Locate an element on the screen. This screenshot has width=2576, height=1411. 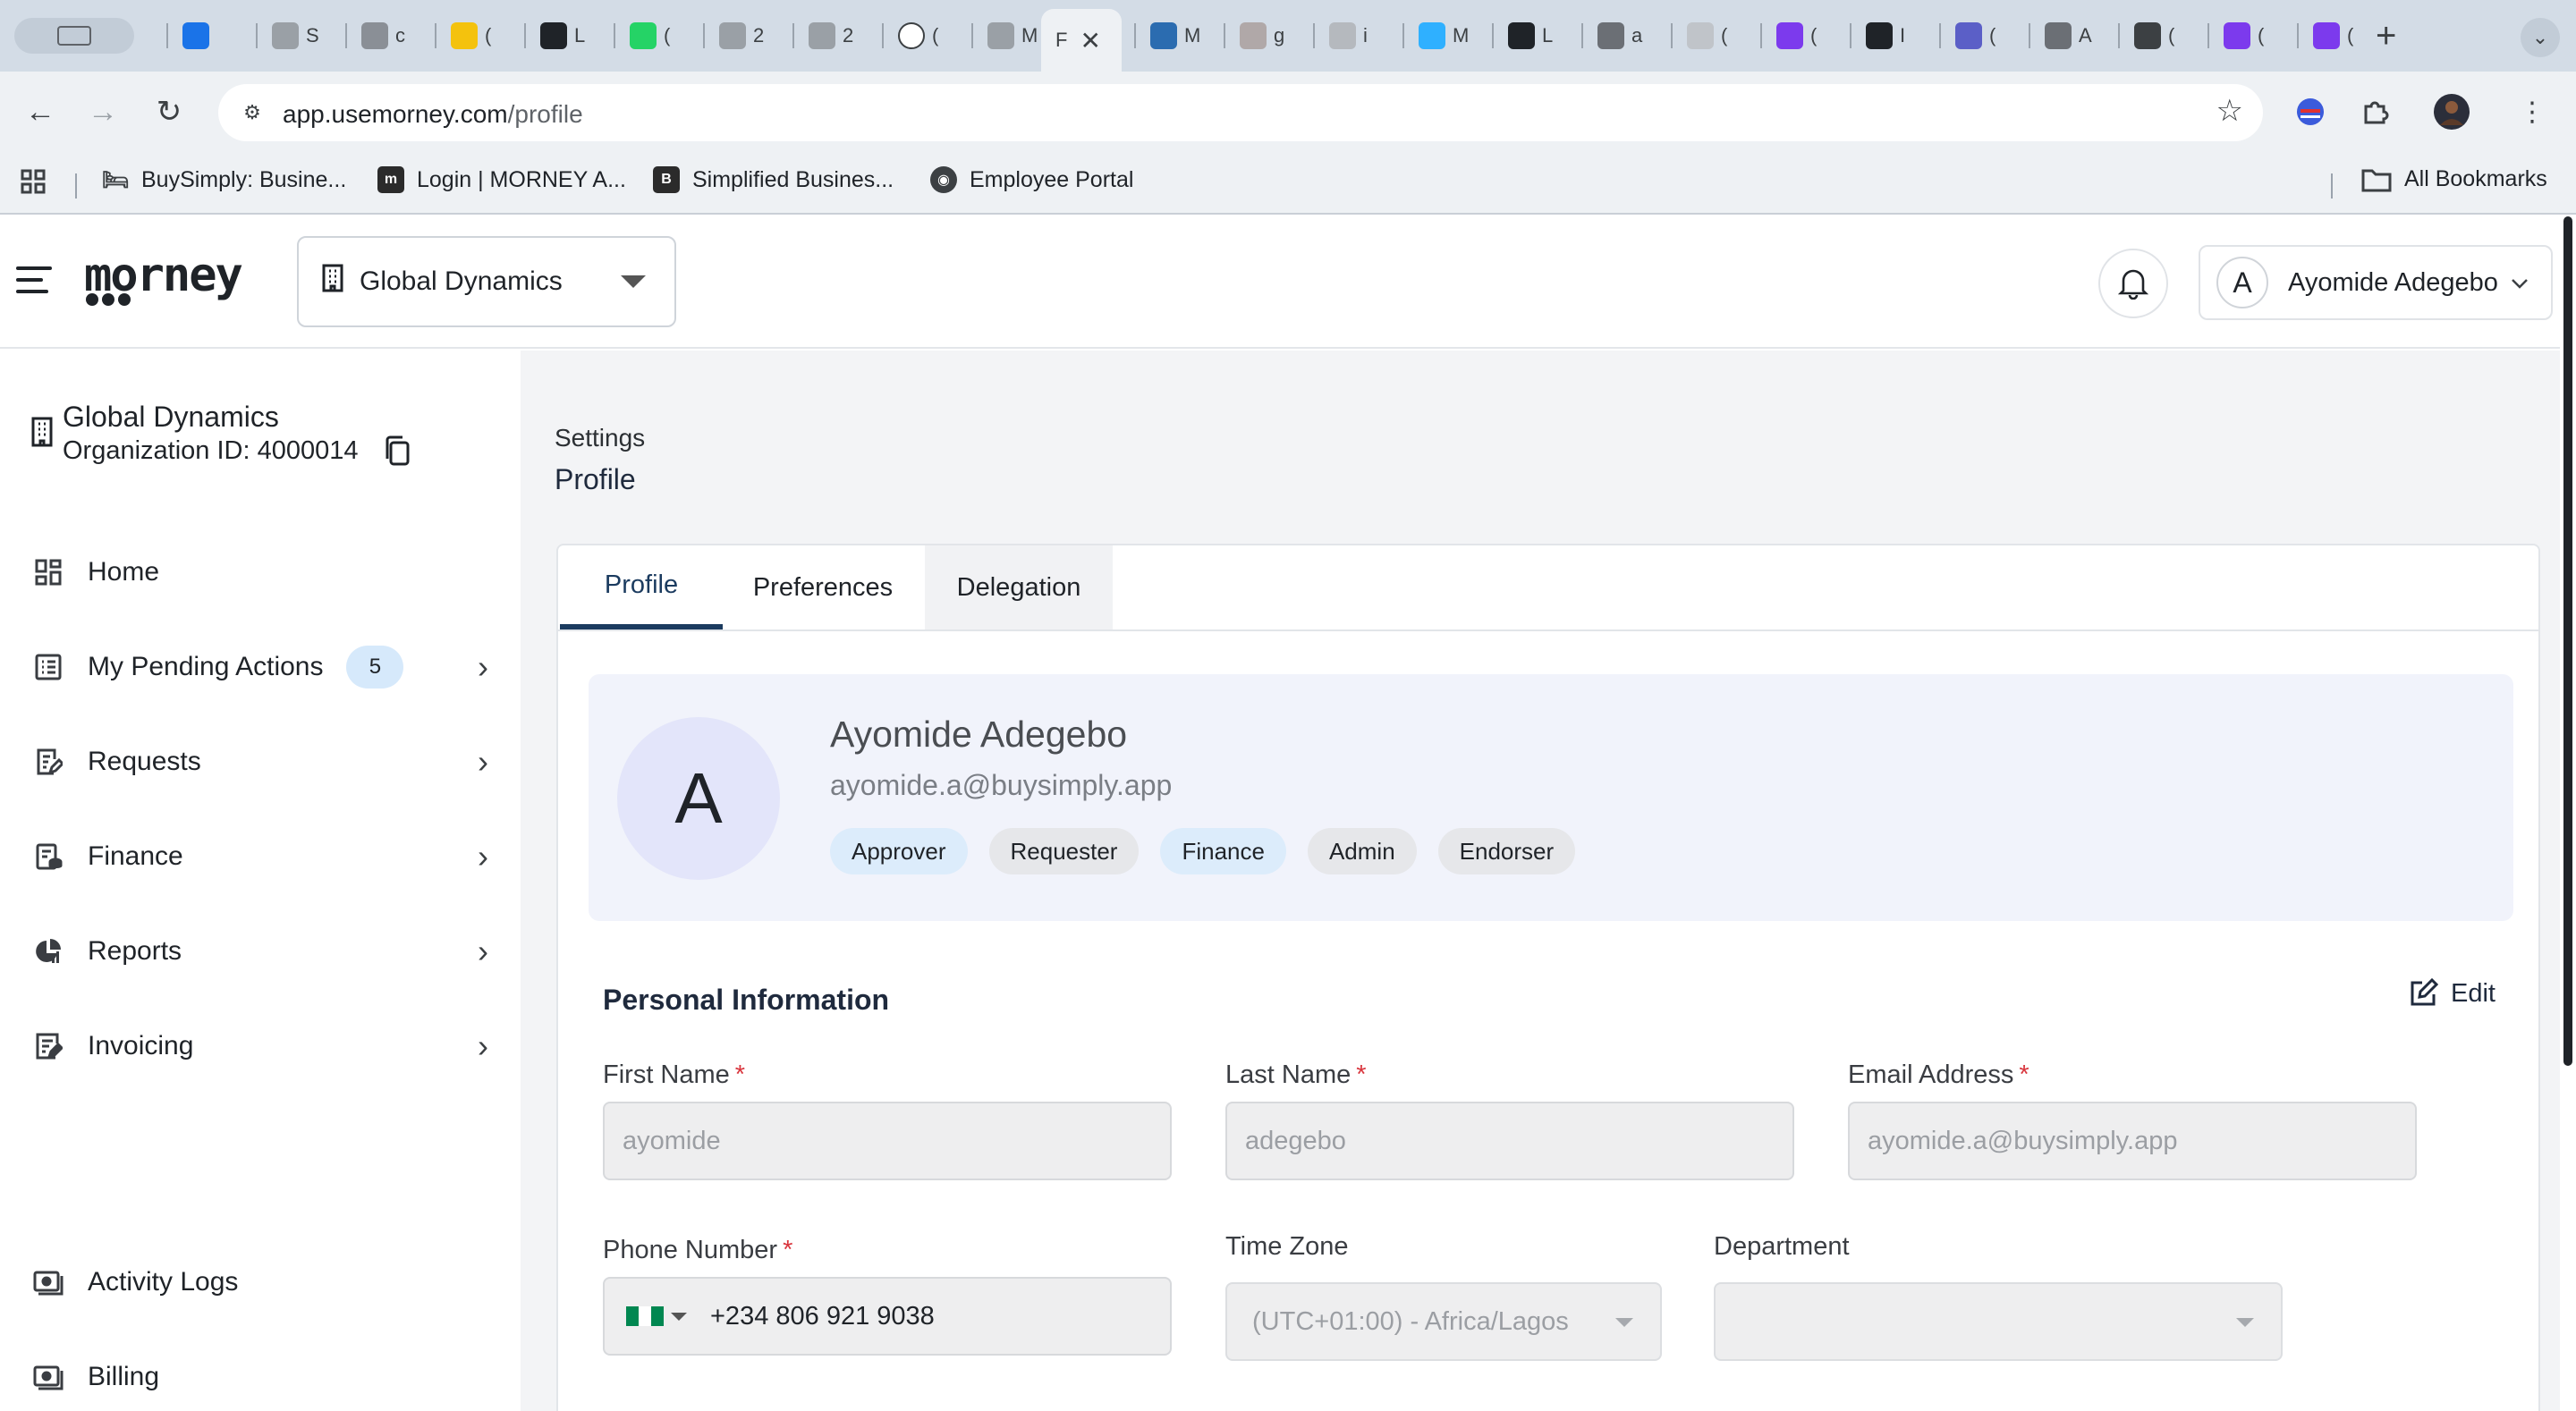
bookmark-star-icon: ☆ is located at coordinates (2229, 111).